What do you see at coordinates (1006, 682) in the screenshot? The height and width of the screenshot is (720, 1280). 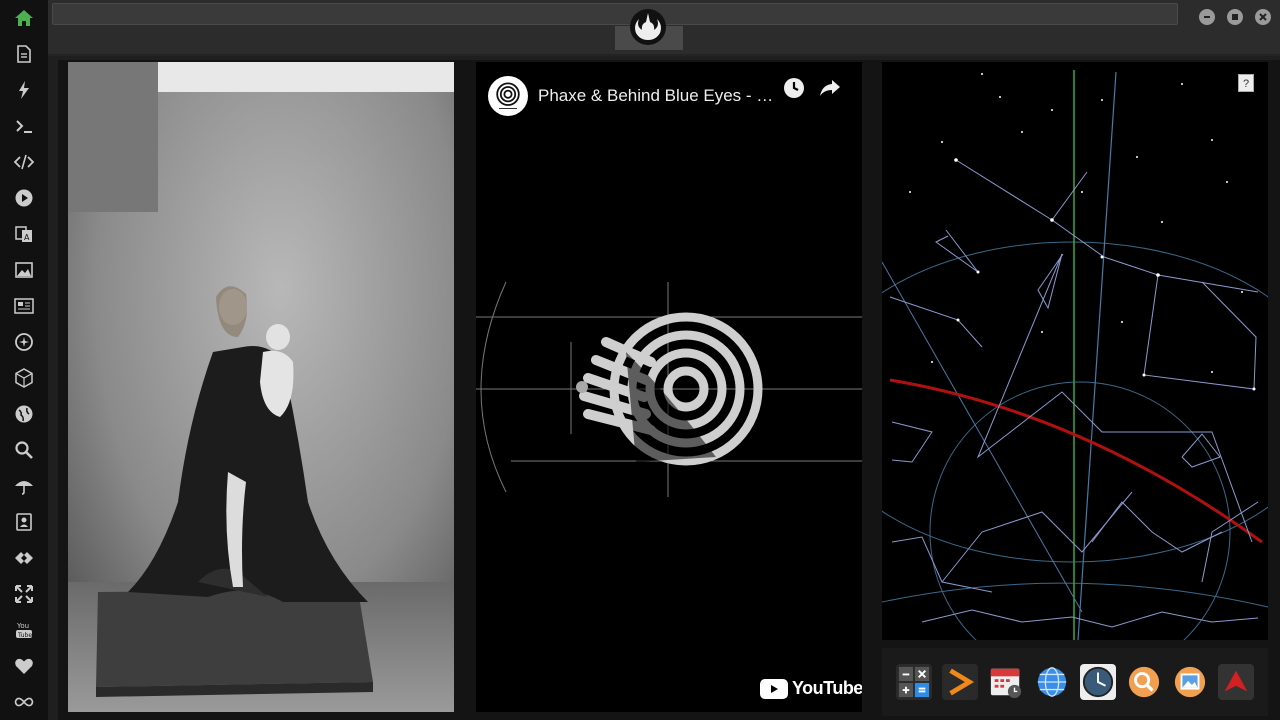 I see `calendar-icon` at bounding box center [1006, 682].